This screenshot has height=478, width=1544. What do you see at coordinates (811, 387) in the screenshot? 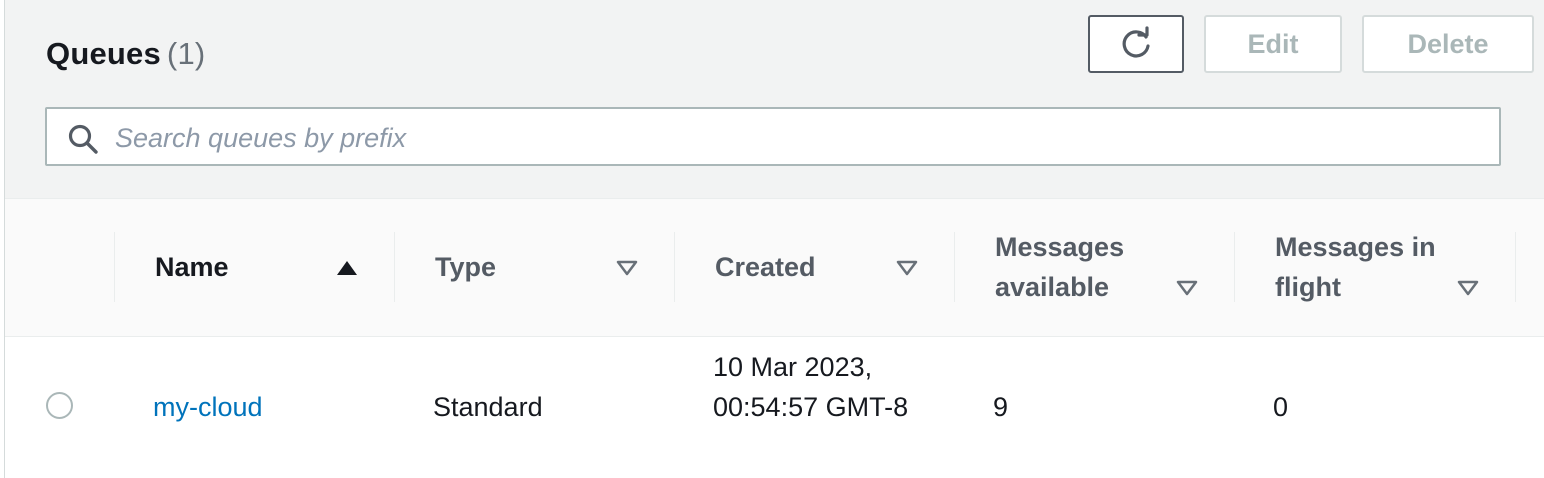
I see `queue-created: 10 Mar 2023, 00:54:57 GMT-8` at bounding box center [811, 387].